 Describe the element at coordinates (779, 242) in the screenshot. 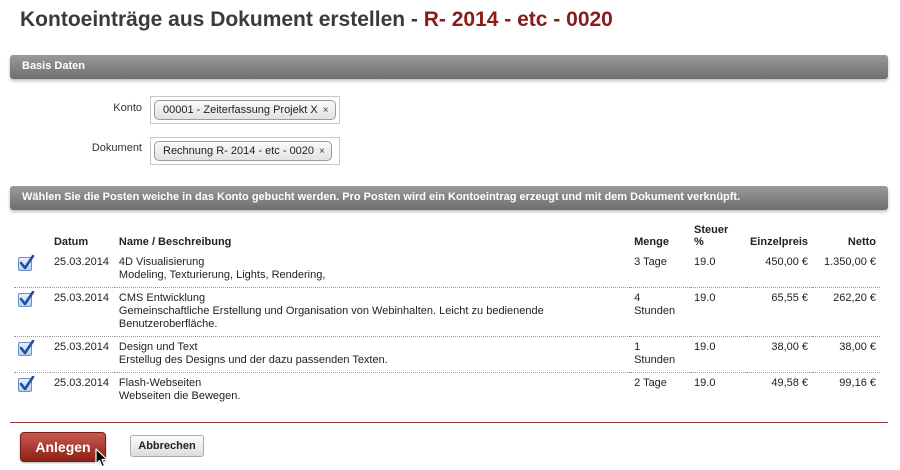

I see `column-header-einzelpreis: Einzelpreis` at that location.